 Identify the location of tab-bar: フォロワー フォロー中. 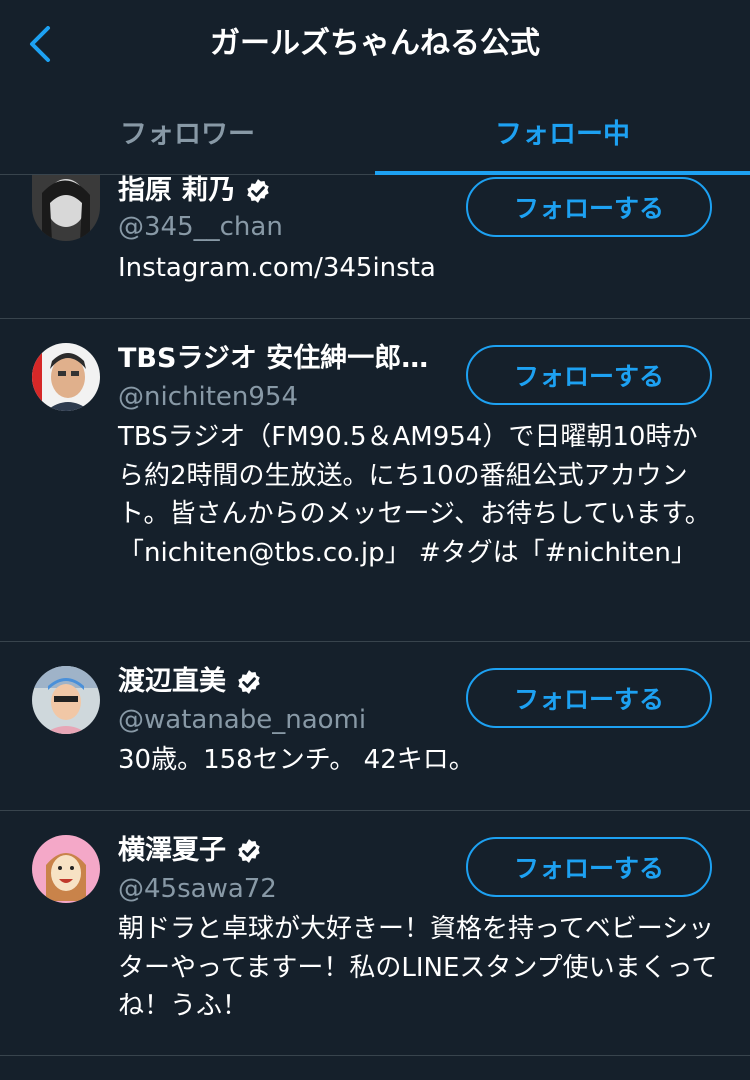
(375, 131).